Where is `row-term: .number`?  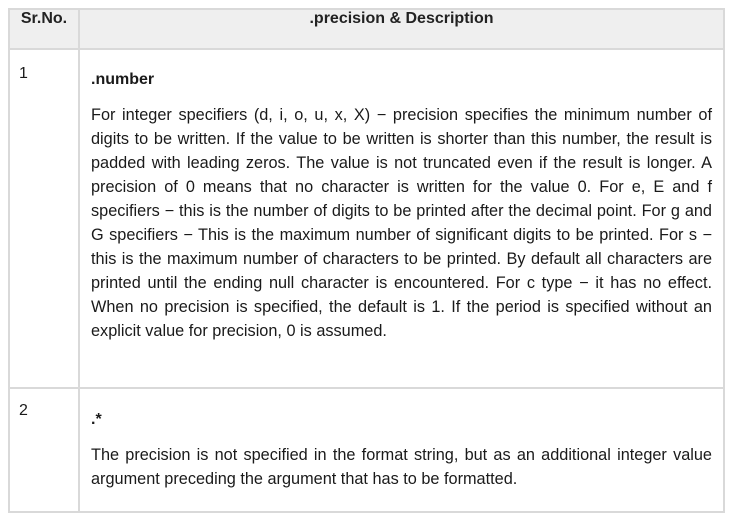
row-term: .number is located at coordinates (123, 79).